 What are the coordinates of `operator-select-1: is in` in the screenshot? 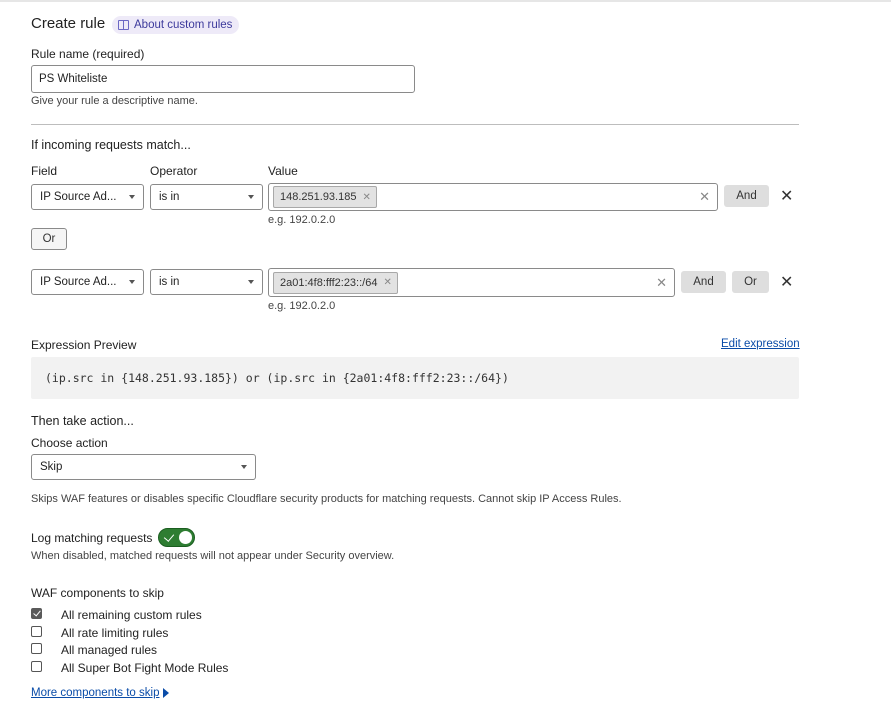 It's located at (206, 197).